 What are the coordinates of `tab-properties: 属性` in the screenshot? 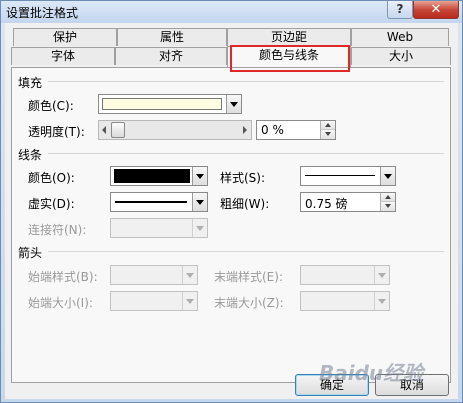 It's located at (172, 37).